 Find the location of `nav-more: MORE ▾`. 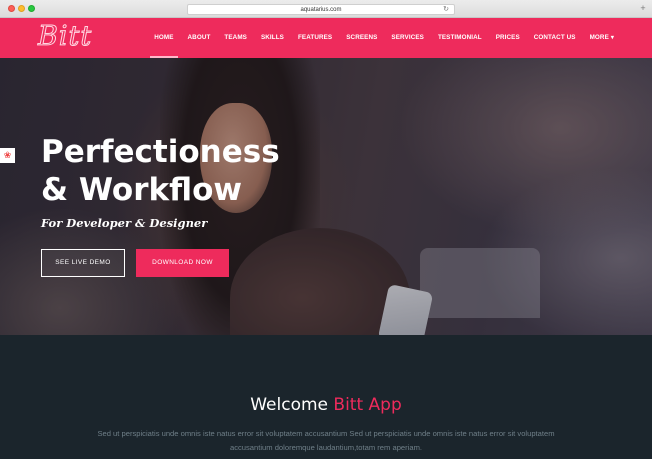

nav-more: MORE ▾ is located at coordinates (602, 38).